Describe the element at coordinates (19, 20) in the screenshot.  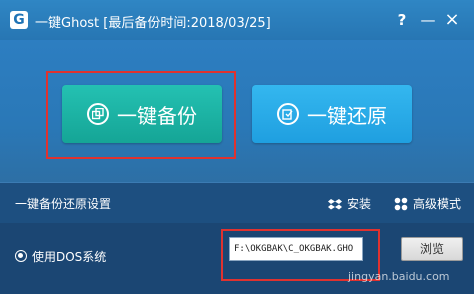
I see `app-logo-icon: G` at that location.